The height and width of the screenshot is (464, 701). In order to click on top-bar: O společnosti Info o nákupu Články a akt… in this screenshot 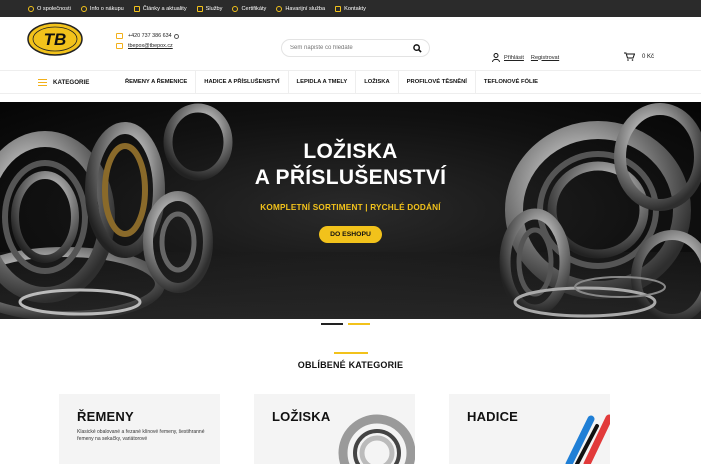, I will do `click(350, 8)`.